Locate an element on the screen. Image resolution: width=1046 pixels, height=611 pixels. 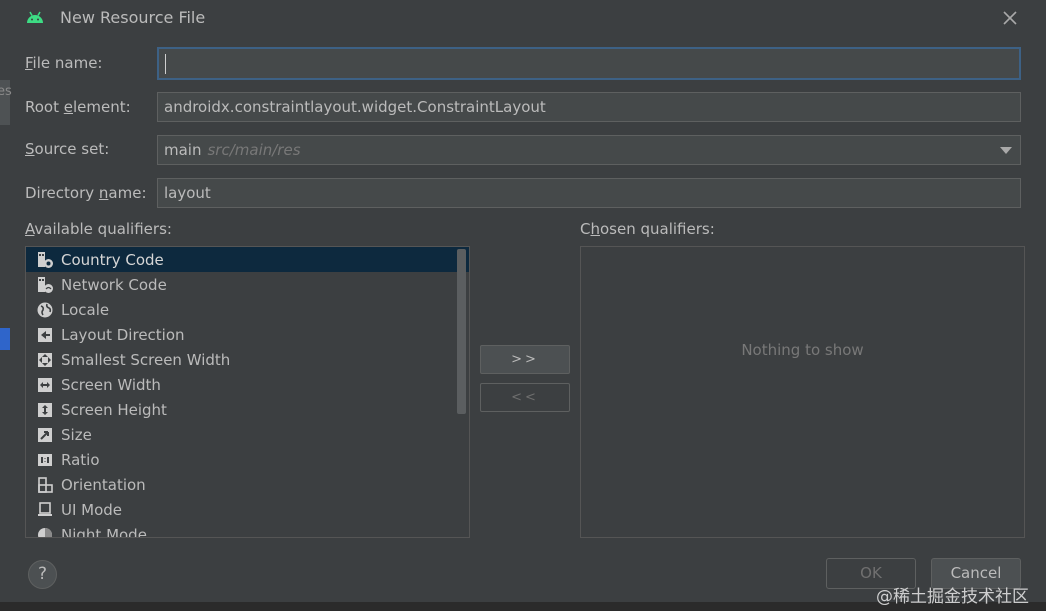
night-mode-icon is located at coordinates (45, 531).